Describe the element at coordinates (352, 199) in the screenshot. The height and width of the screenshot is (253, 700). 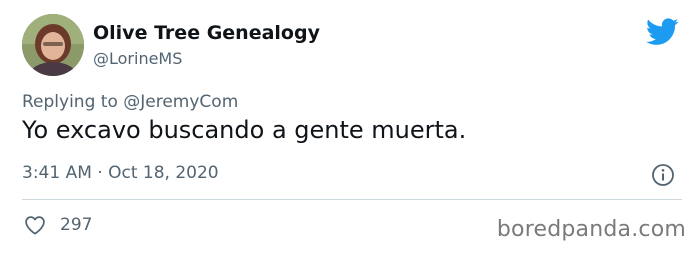
I see `divider` at that location.